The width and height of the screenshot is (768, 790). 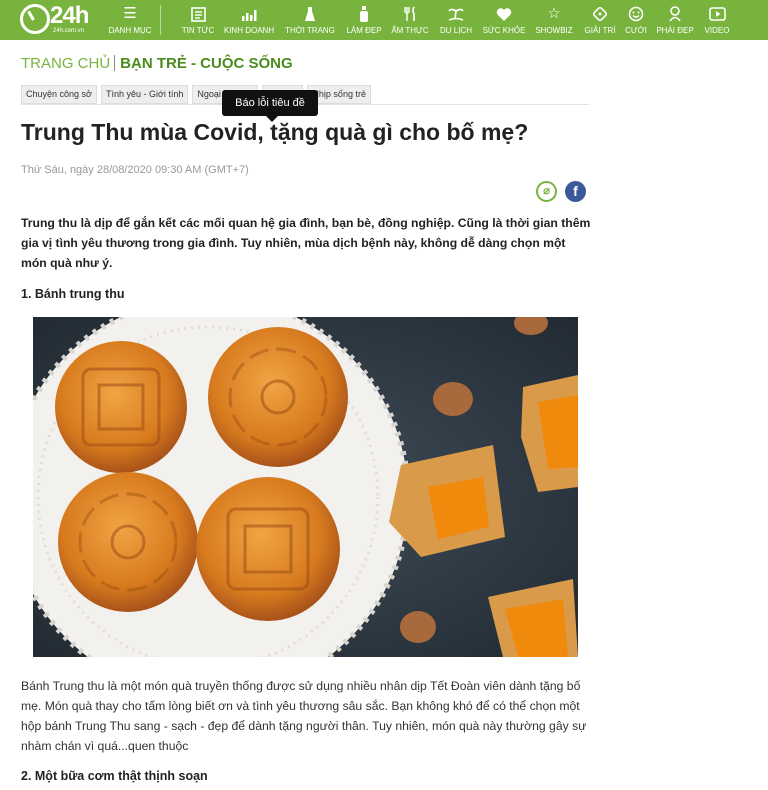 I want to click on nav-item-giai-tri: GIẢI TRÍ, so click(x=600, y=20).